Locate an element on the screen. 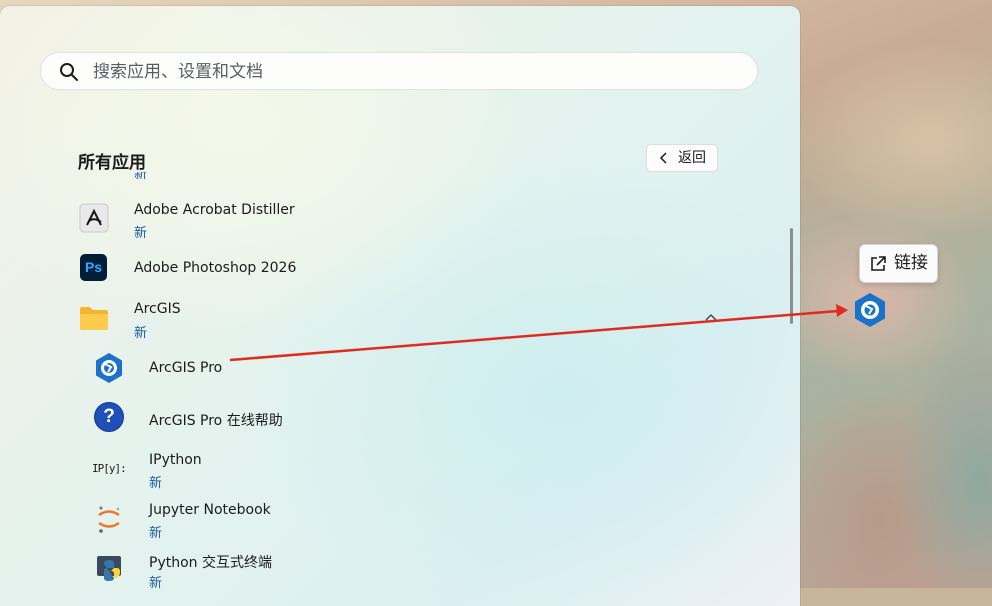 Image resolution: width=992 pixels, height=606 pixels. app-name: Adobe Photoshop 2026 is located at coordinates (215, 268).